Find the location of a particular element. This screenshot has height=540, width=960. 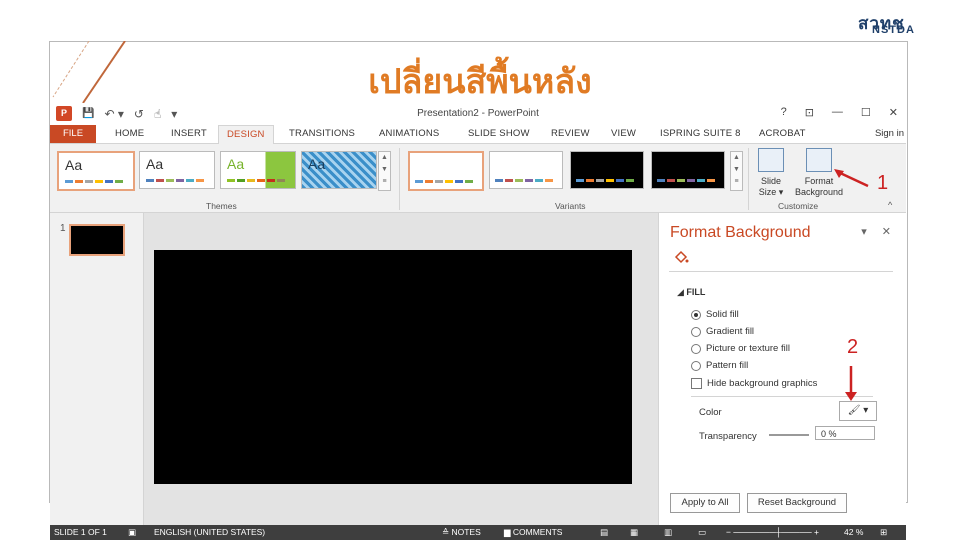

pattern-fill-option: Pattern fill is located at coordinates (719, 365).